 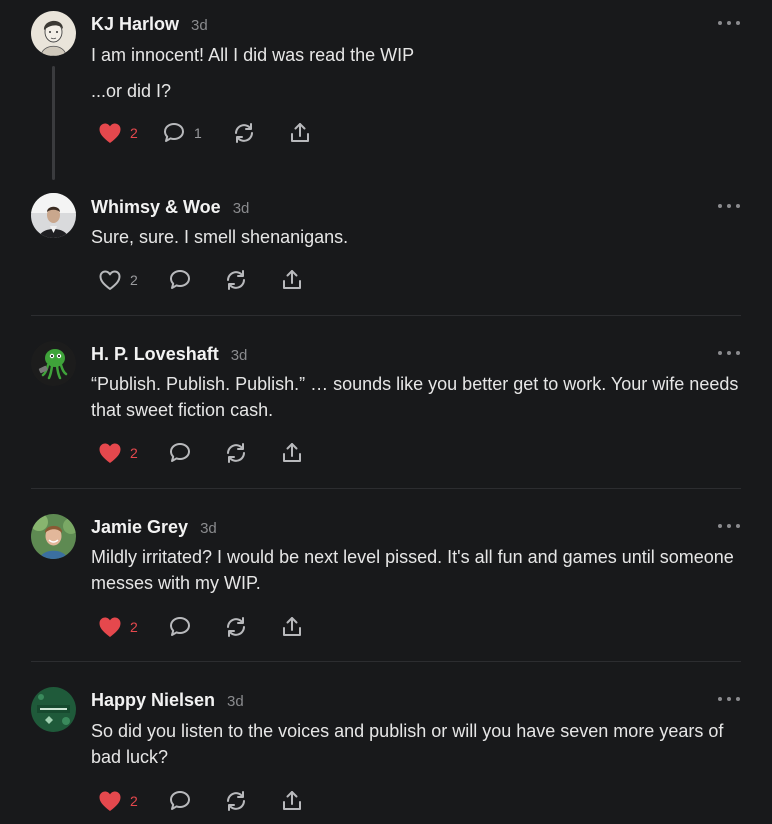 What do you see at coordinates (220, 237) in the screenshot?
I see `comment-text: Sure, sure. I smell shenanigans.` at bounding box center [220, 237].